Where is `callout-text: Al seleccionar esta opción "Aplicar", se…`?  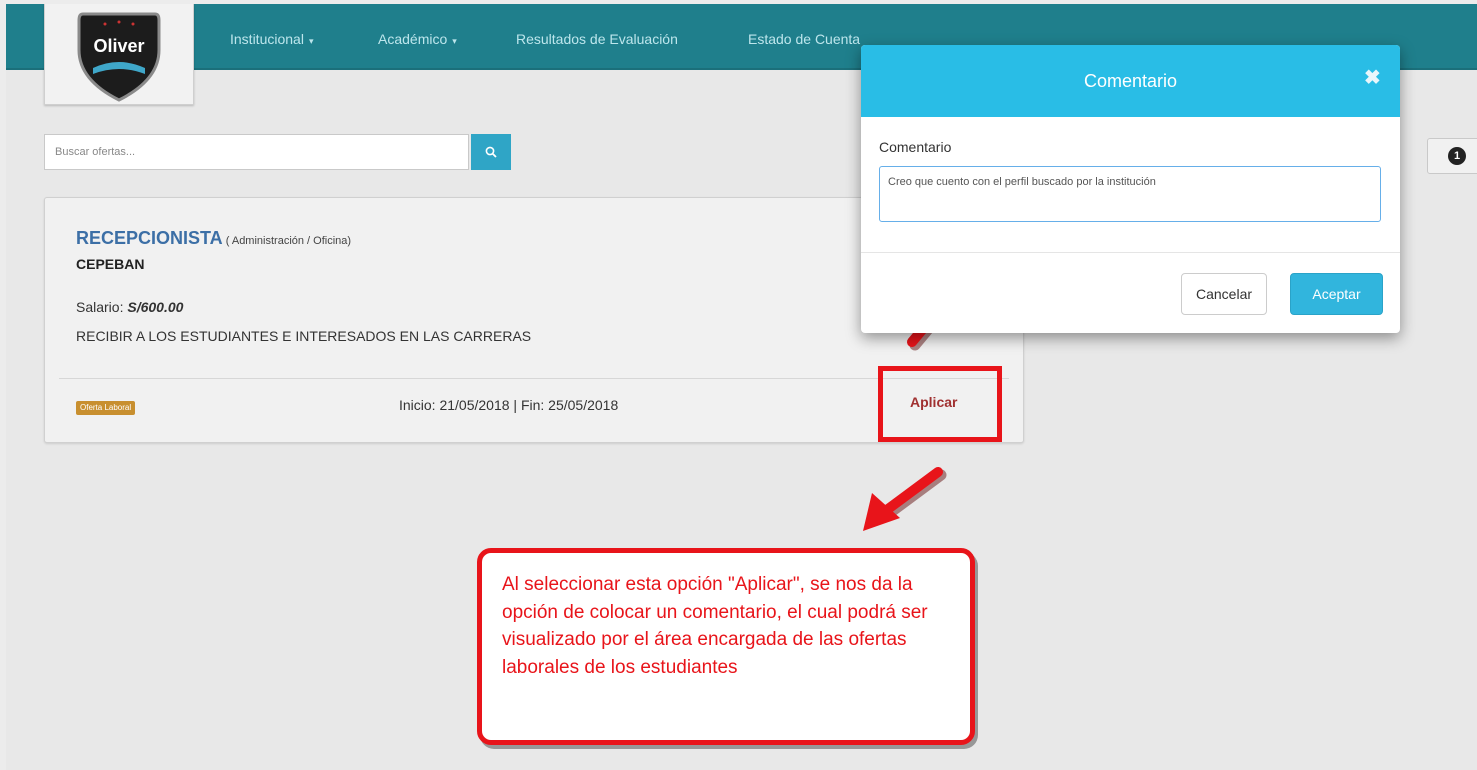 callout-text: Al seleccionar esta opción "Aplicar", se… is located at coordinates (715, 626).